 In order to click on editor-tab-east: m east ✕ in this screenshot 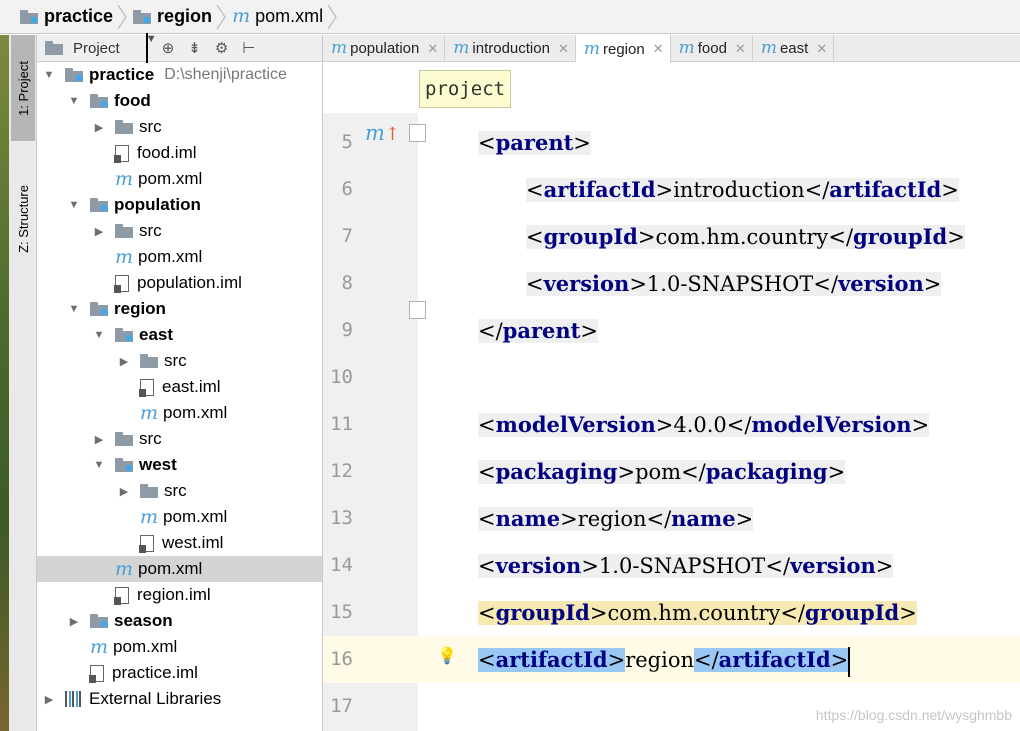, I will do `click(794, 48)`.